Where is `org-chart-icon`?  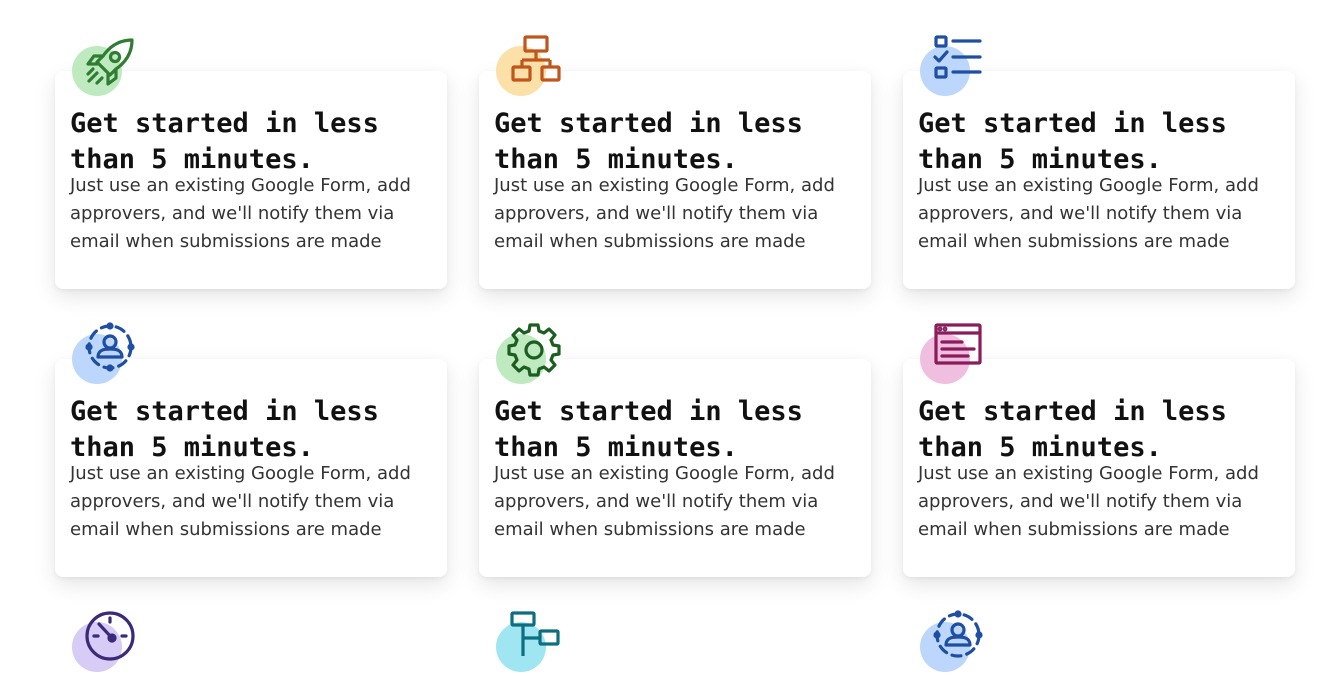
org-chart-icon is located at coordinates (529, 67).